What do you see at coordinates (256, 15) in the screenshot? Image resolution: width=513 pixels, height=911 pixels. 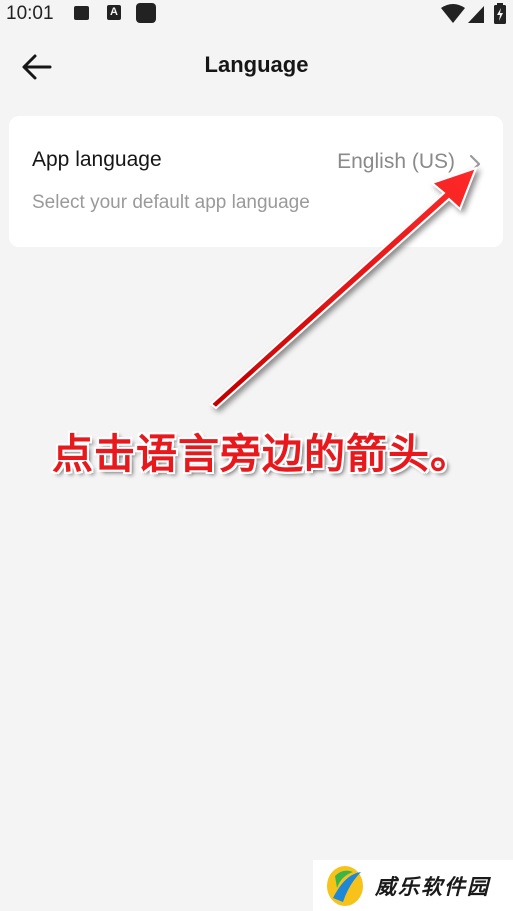 I see `status-bar: 10:01 A` at bounding box center [256, 15].